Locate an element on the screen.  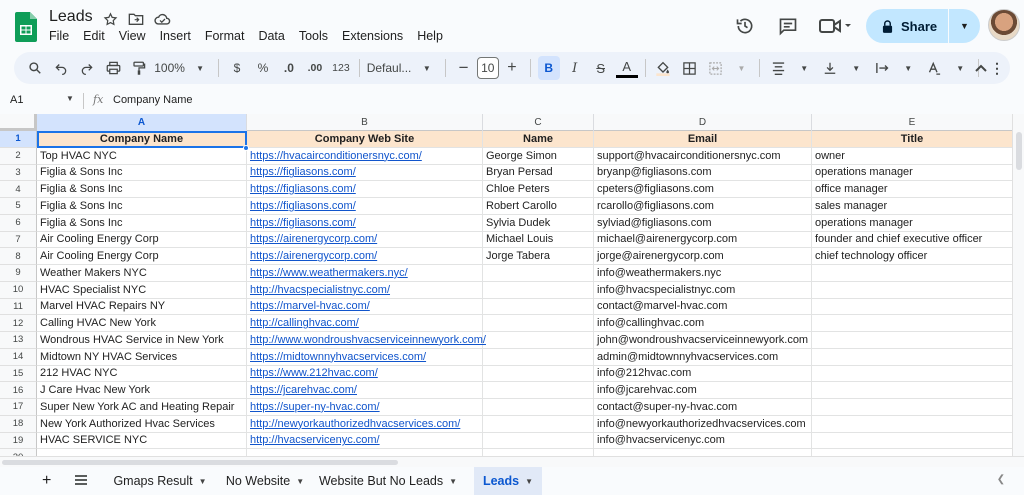
cell-title: sales manager is located at coordinates (912, 206).